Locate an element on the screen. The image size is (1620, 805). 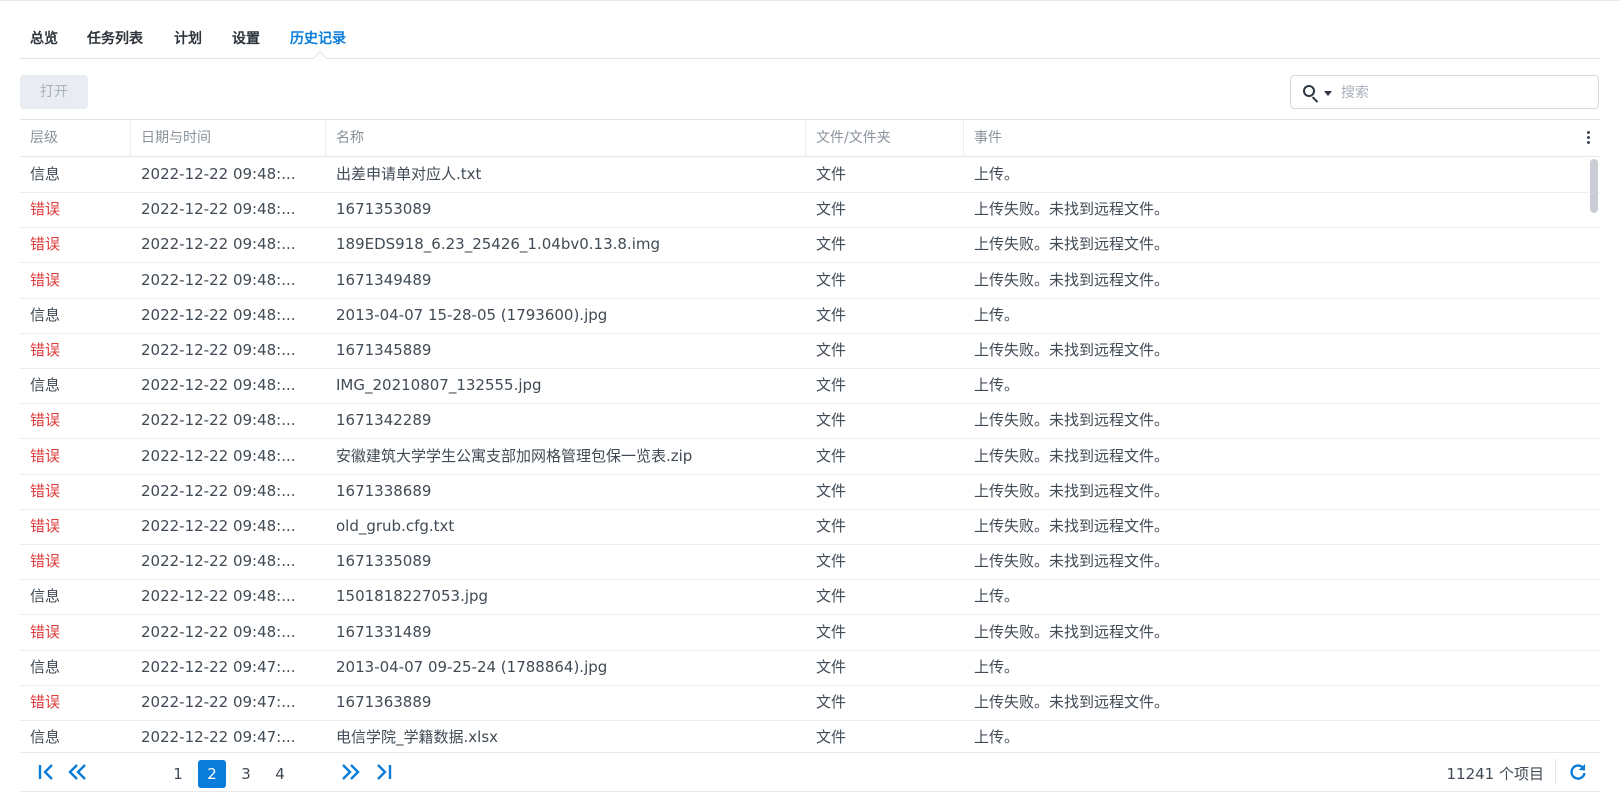
column-header-type: 文件/文件夹 is located at coordinates (885, 138).